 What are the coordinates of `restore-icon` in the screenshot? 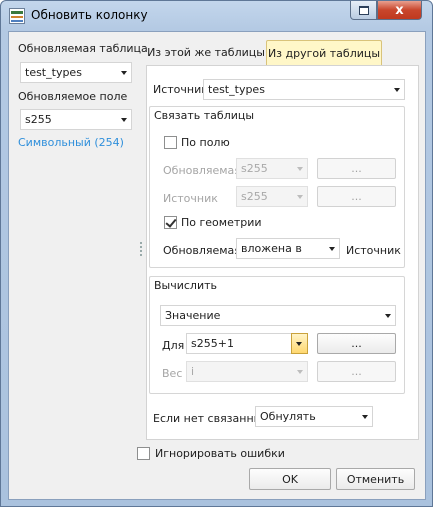 It's located at (363, 10).